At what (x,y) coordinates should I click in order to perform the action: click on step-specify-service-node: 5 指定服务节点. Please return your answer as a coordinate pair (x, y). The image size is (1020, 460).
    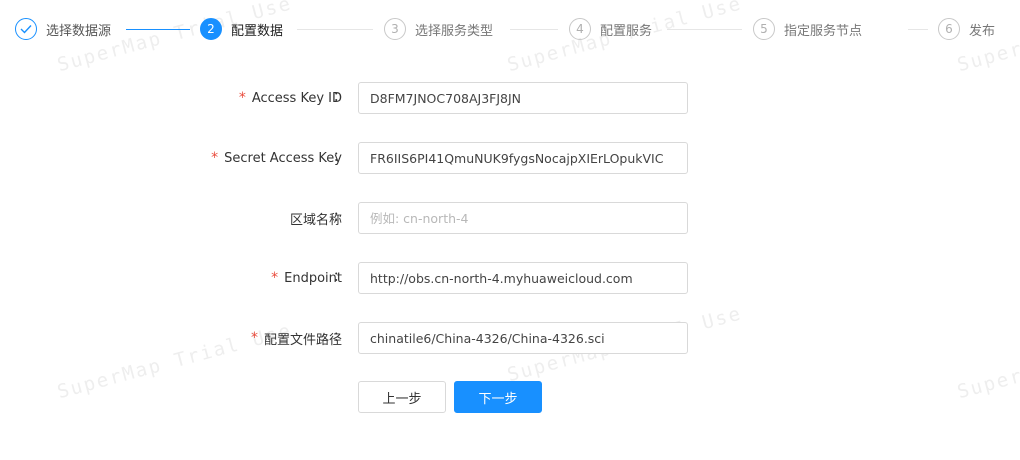
    Looking at the image, I should click on (807, 29).